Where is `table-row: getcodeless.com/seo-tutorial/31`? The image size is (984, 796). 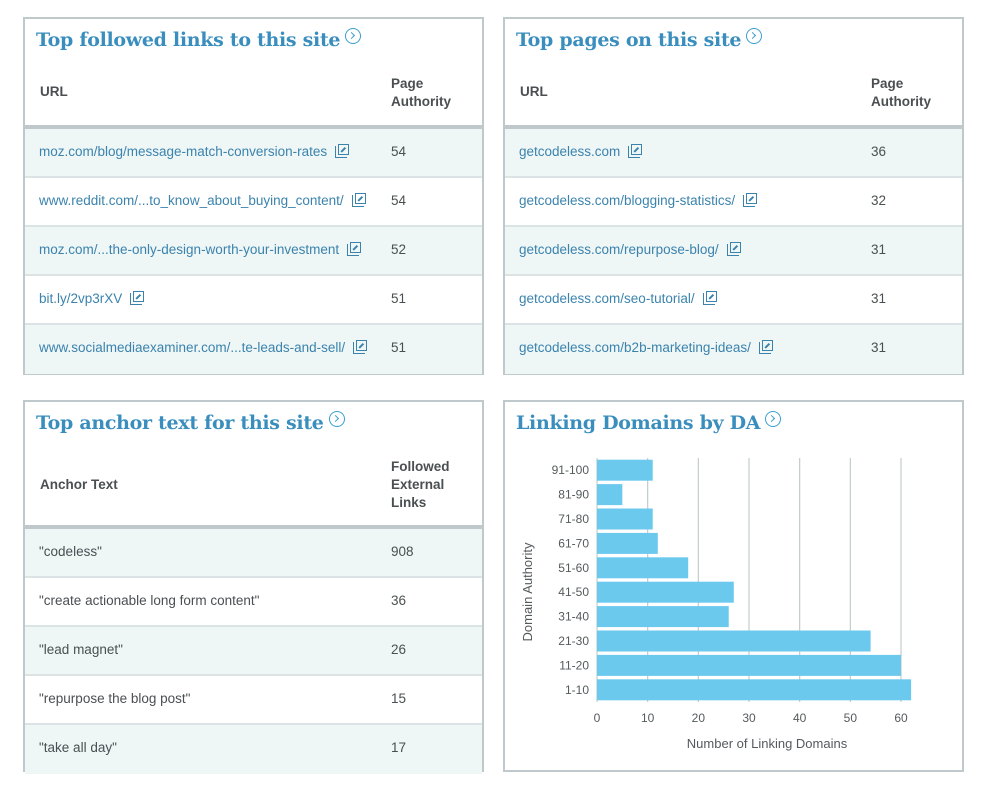 table-row: getcodeless.com/seo-tutorial/31 is located at coordinates (733, 300).